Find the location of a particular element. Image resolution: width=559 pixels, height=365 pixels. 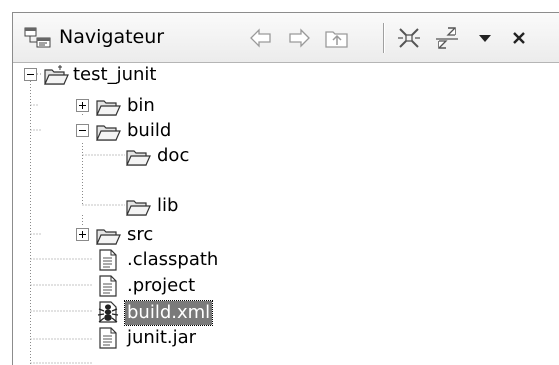

tree-item-label: bin is located at coordinates (141, 106).